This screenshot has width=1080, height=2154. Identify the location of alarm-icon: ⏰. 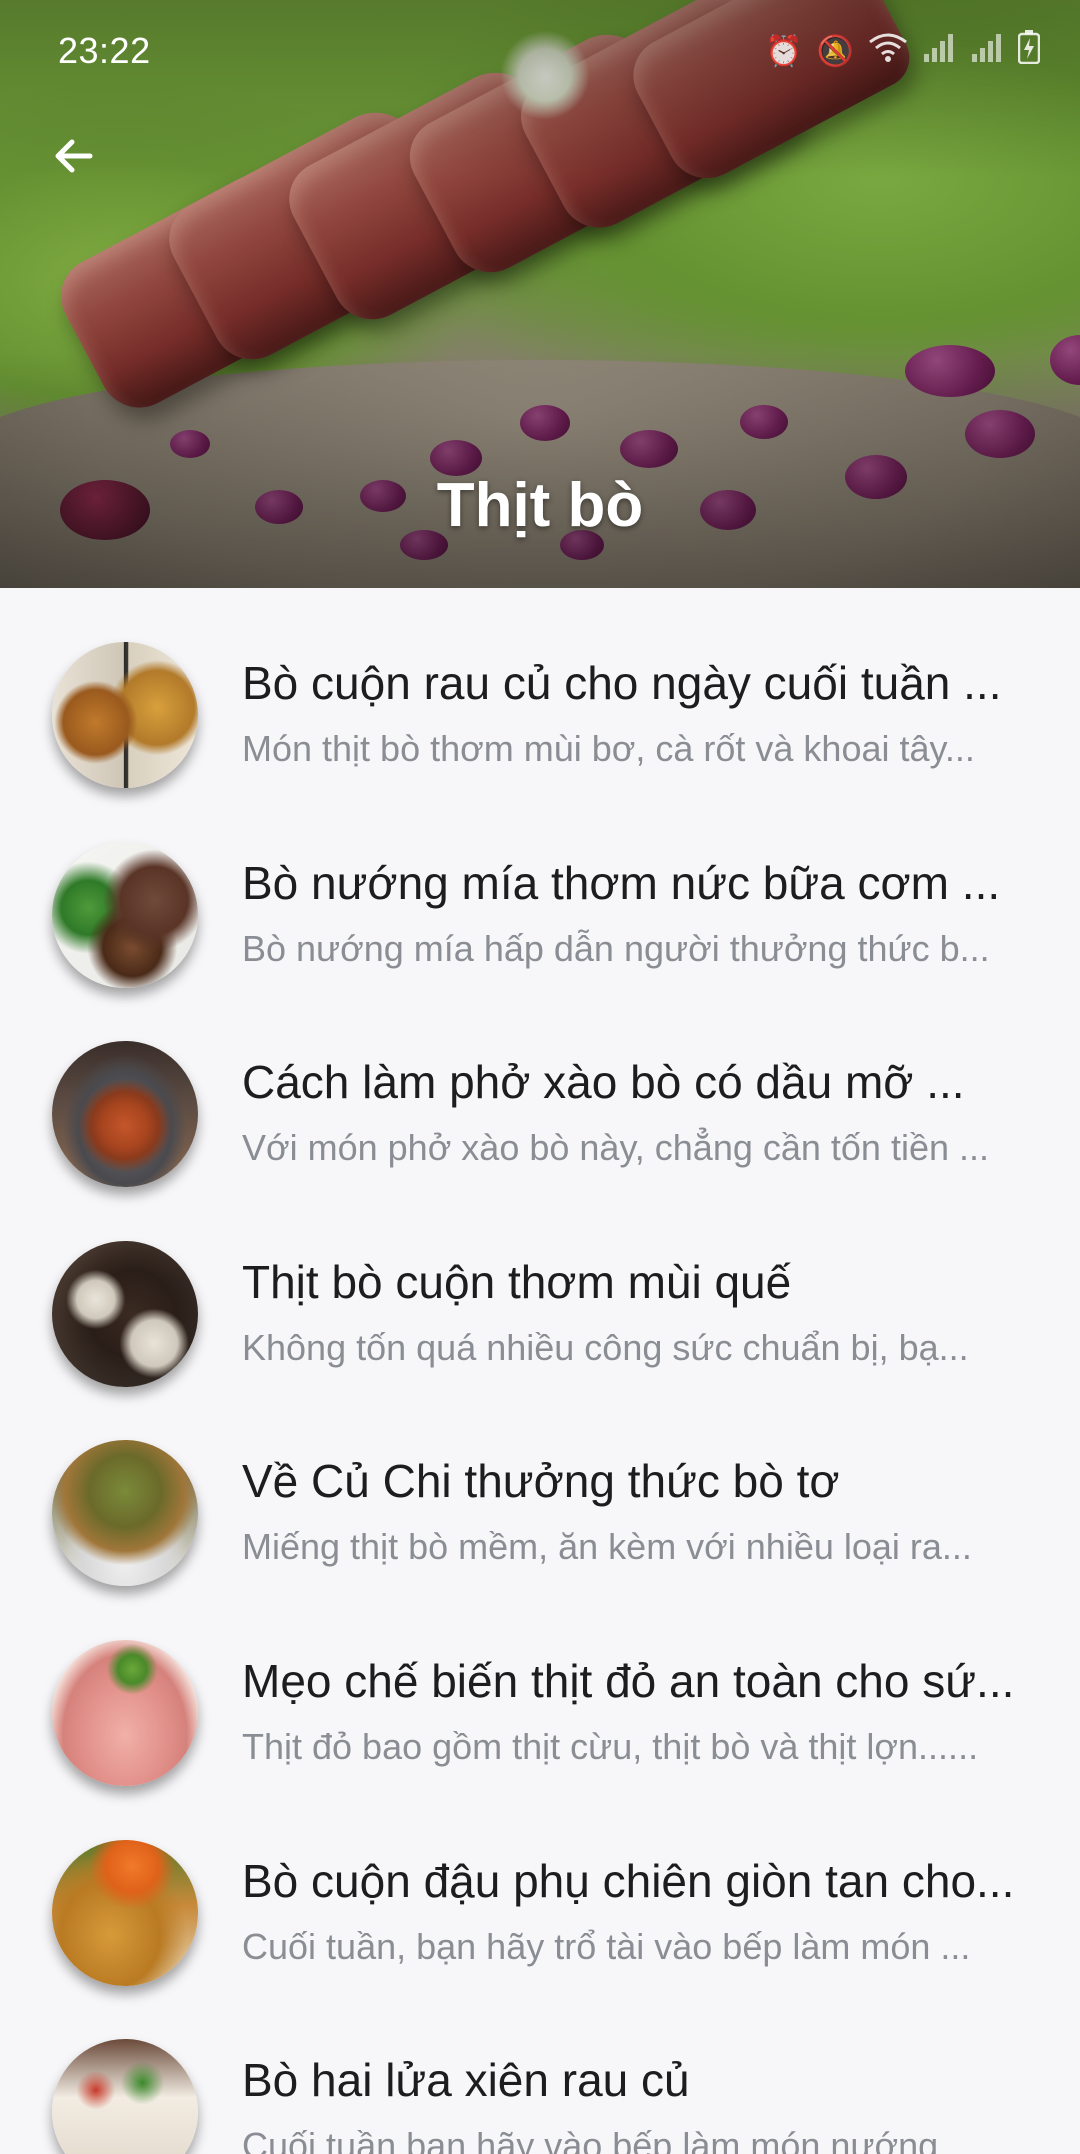
(784, 51).